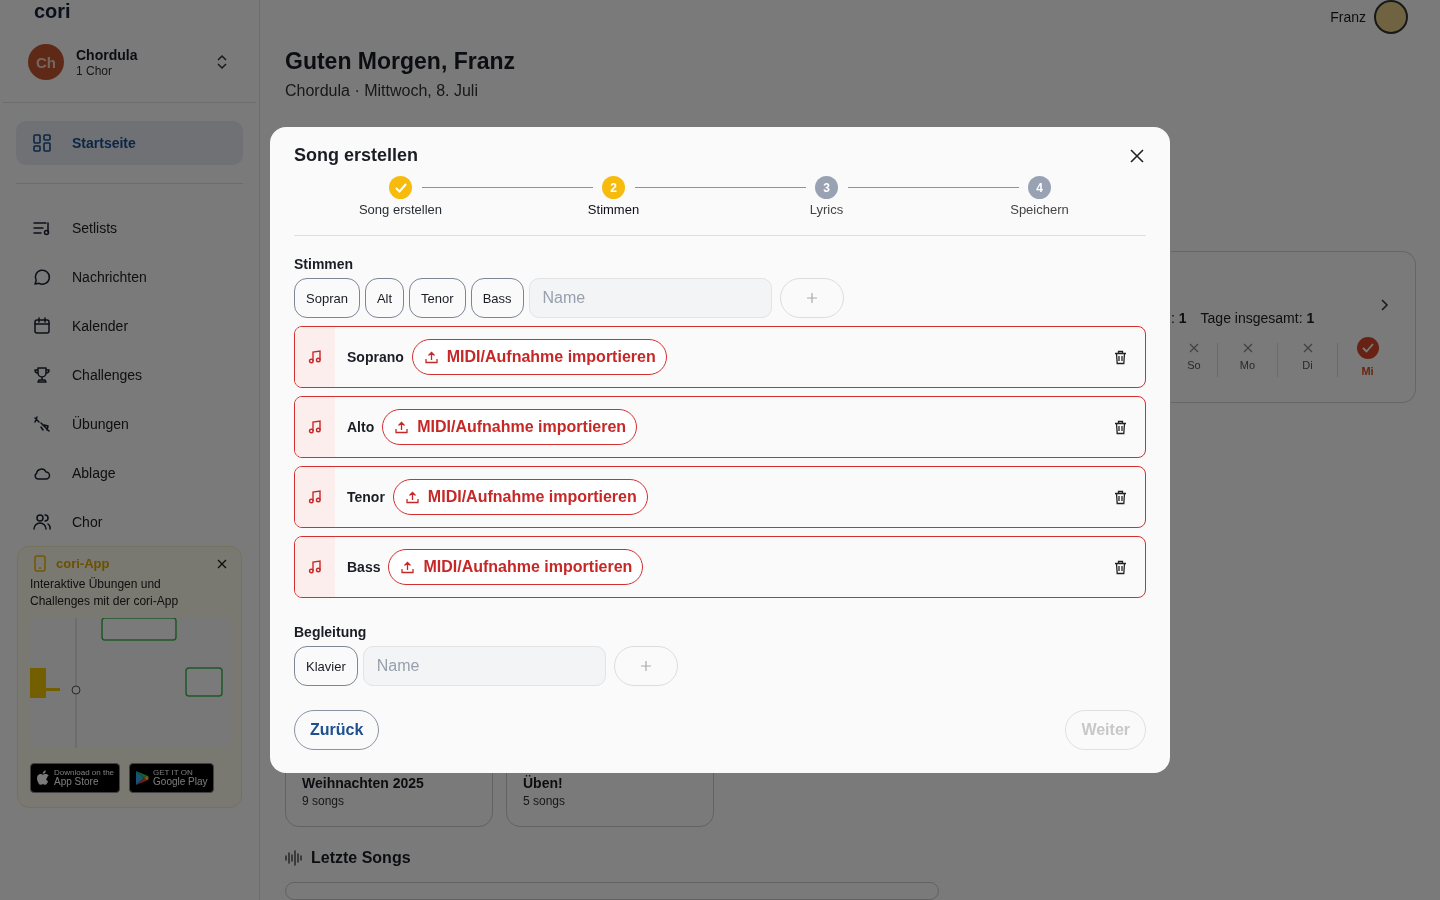 The image size is (1440, 900). I want to click on play-store-icon, so click(142, 778).